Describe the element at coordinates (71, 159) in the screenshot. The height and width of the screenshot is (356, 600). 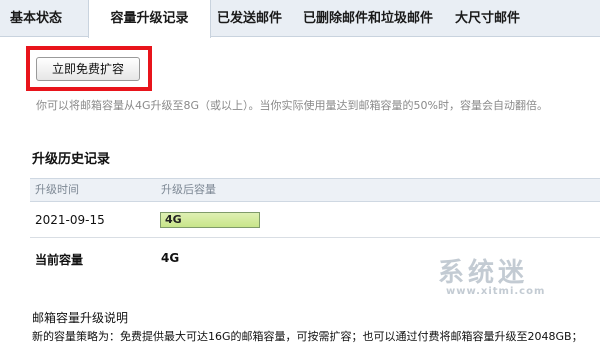
I see `history-title: 升级历史记录` at that location.